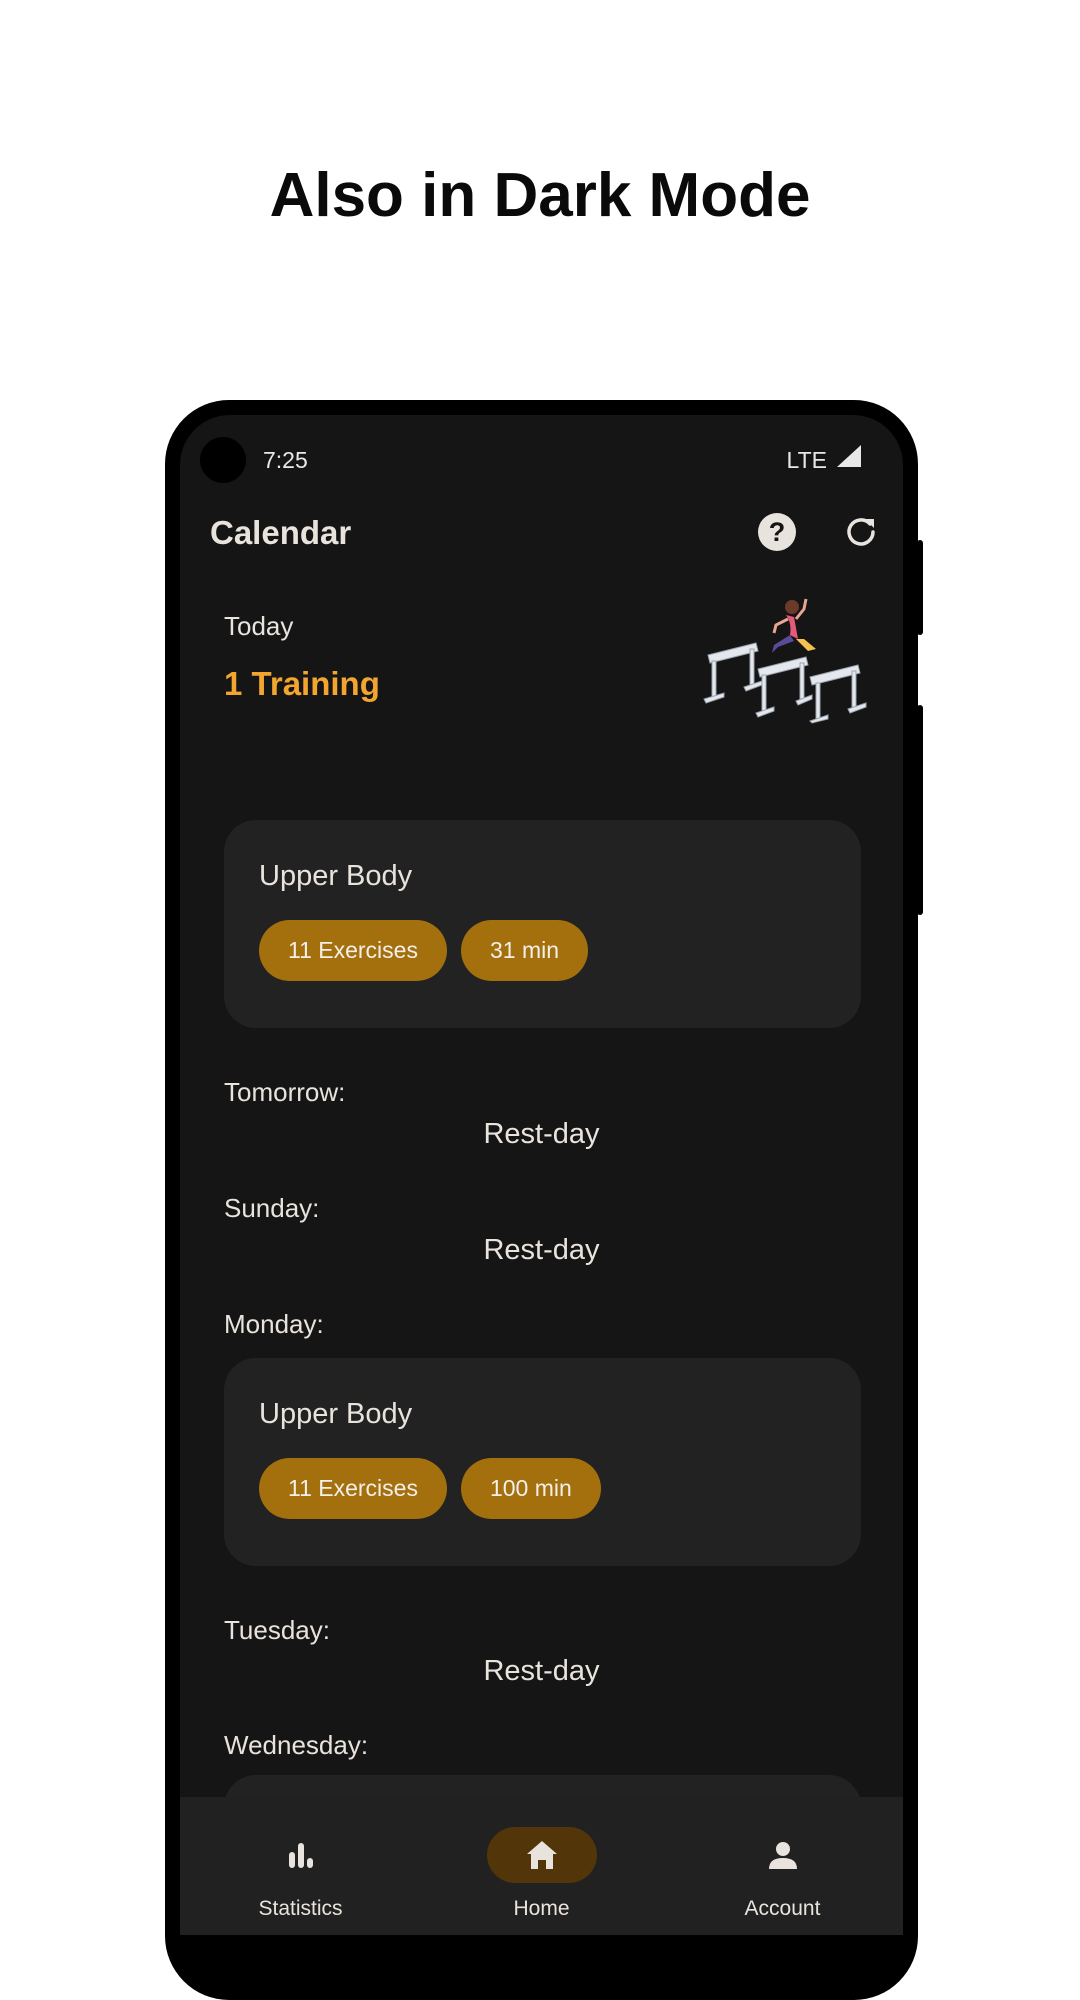  What do you see at coordinates (541, 1908) in the screenshot?
I see `nav-label-home: Home` at bounding box center [541, 1908].